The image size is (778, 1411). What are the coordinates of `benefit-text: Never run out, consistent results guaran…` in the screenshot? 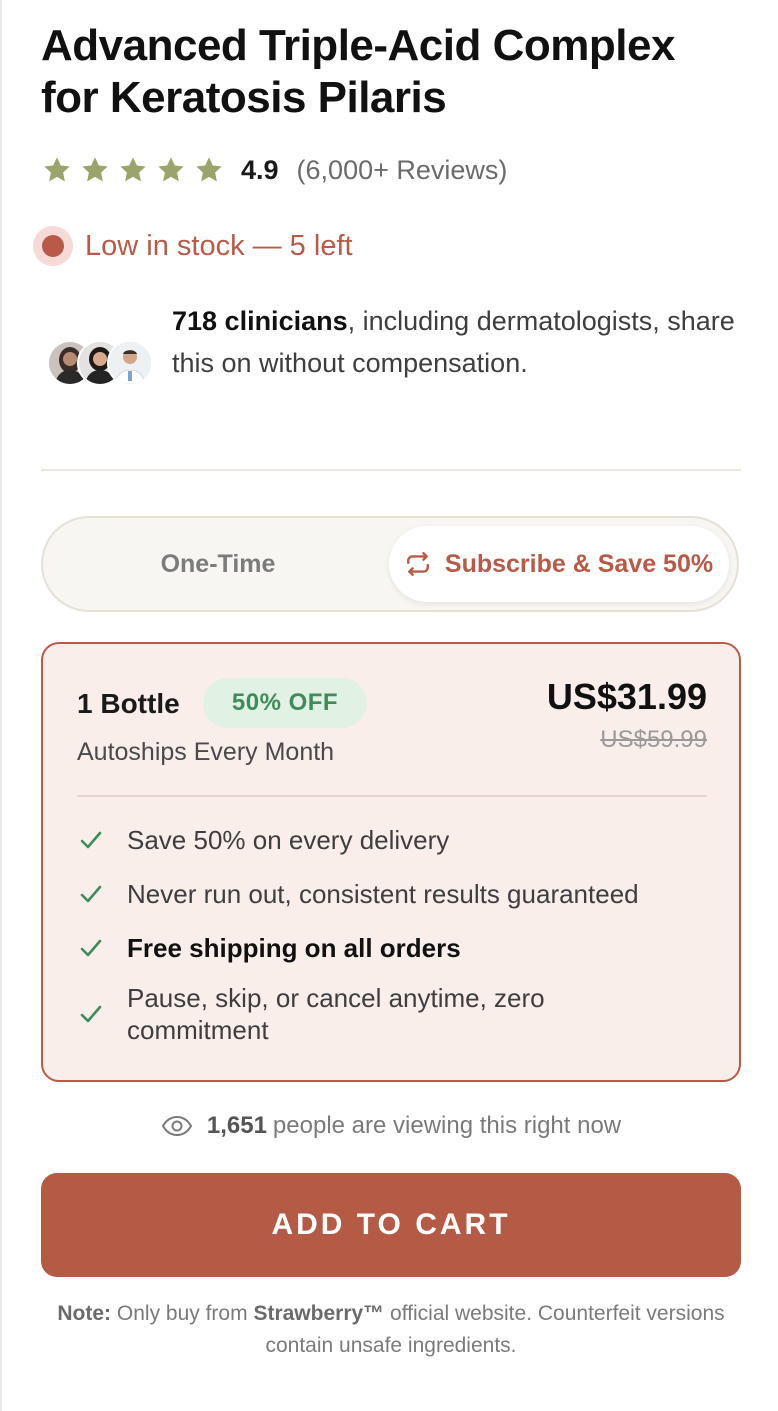 It's located at (383, 894).